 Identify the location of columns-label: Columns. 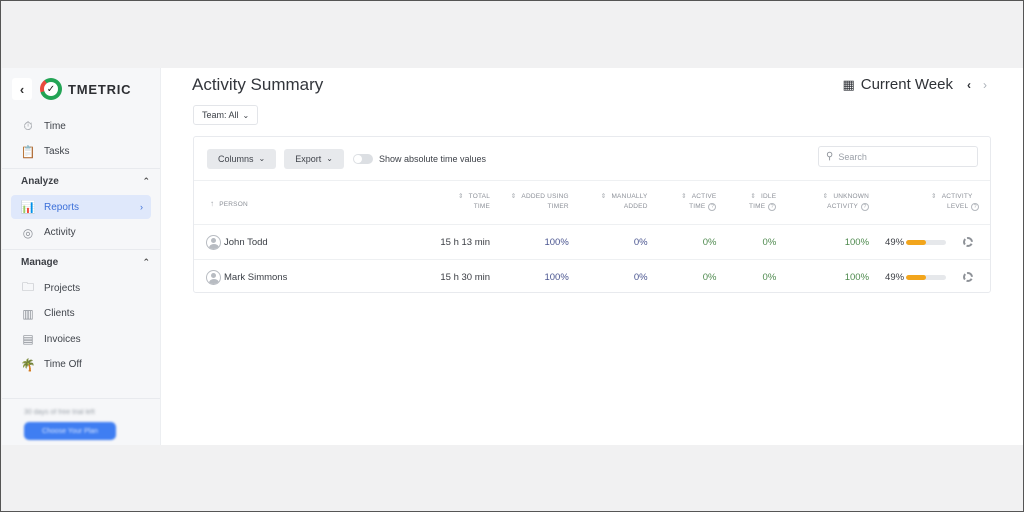
(236, 158).